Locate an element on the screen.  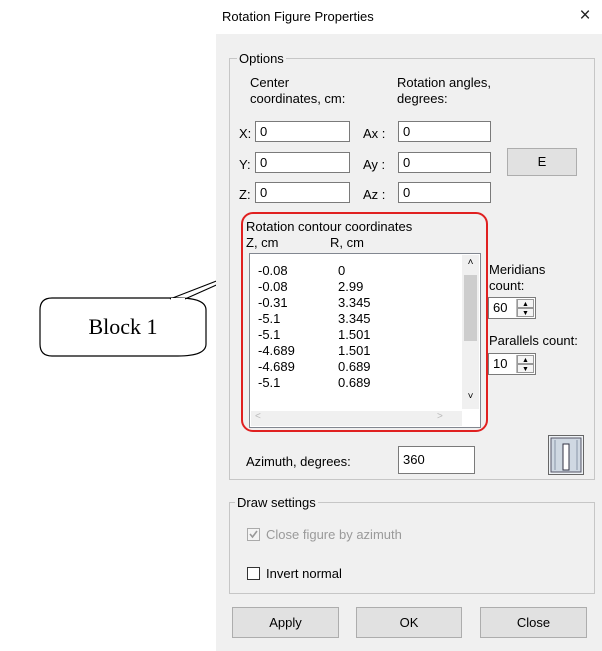
draw-settings-legend: Draw settings is located at coordinates (276, 502).